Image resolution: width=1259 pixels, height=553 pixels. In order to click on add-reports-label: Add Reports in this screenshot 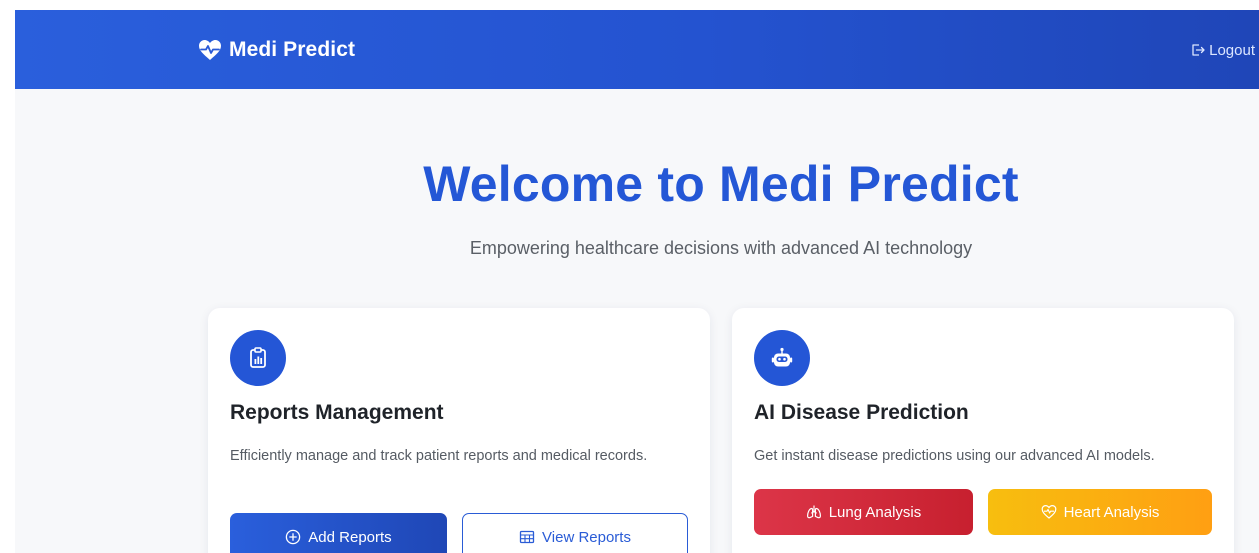, I will do `click(350, 537)`.